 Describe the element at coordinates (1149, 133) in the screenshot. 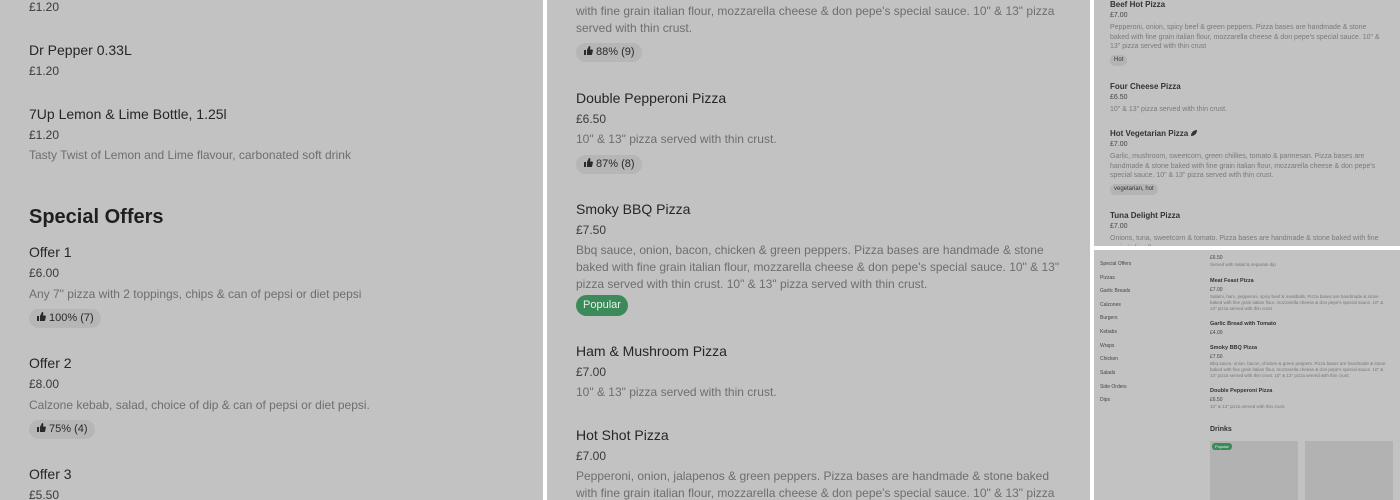

I see `item-name-text: Hot Vegetarian Pizza` at that location.